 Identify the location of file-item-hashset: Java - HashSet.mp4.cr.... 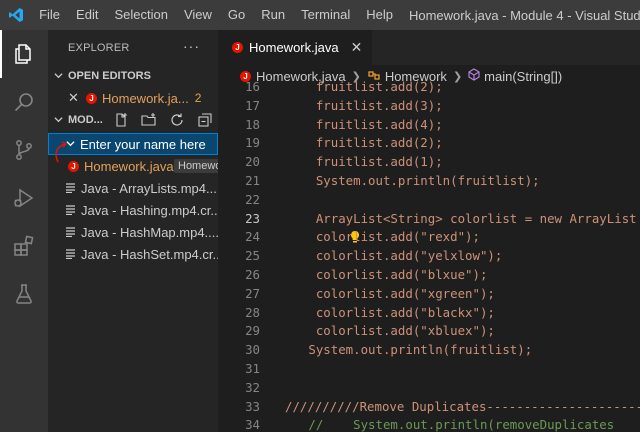
(133, 254).